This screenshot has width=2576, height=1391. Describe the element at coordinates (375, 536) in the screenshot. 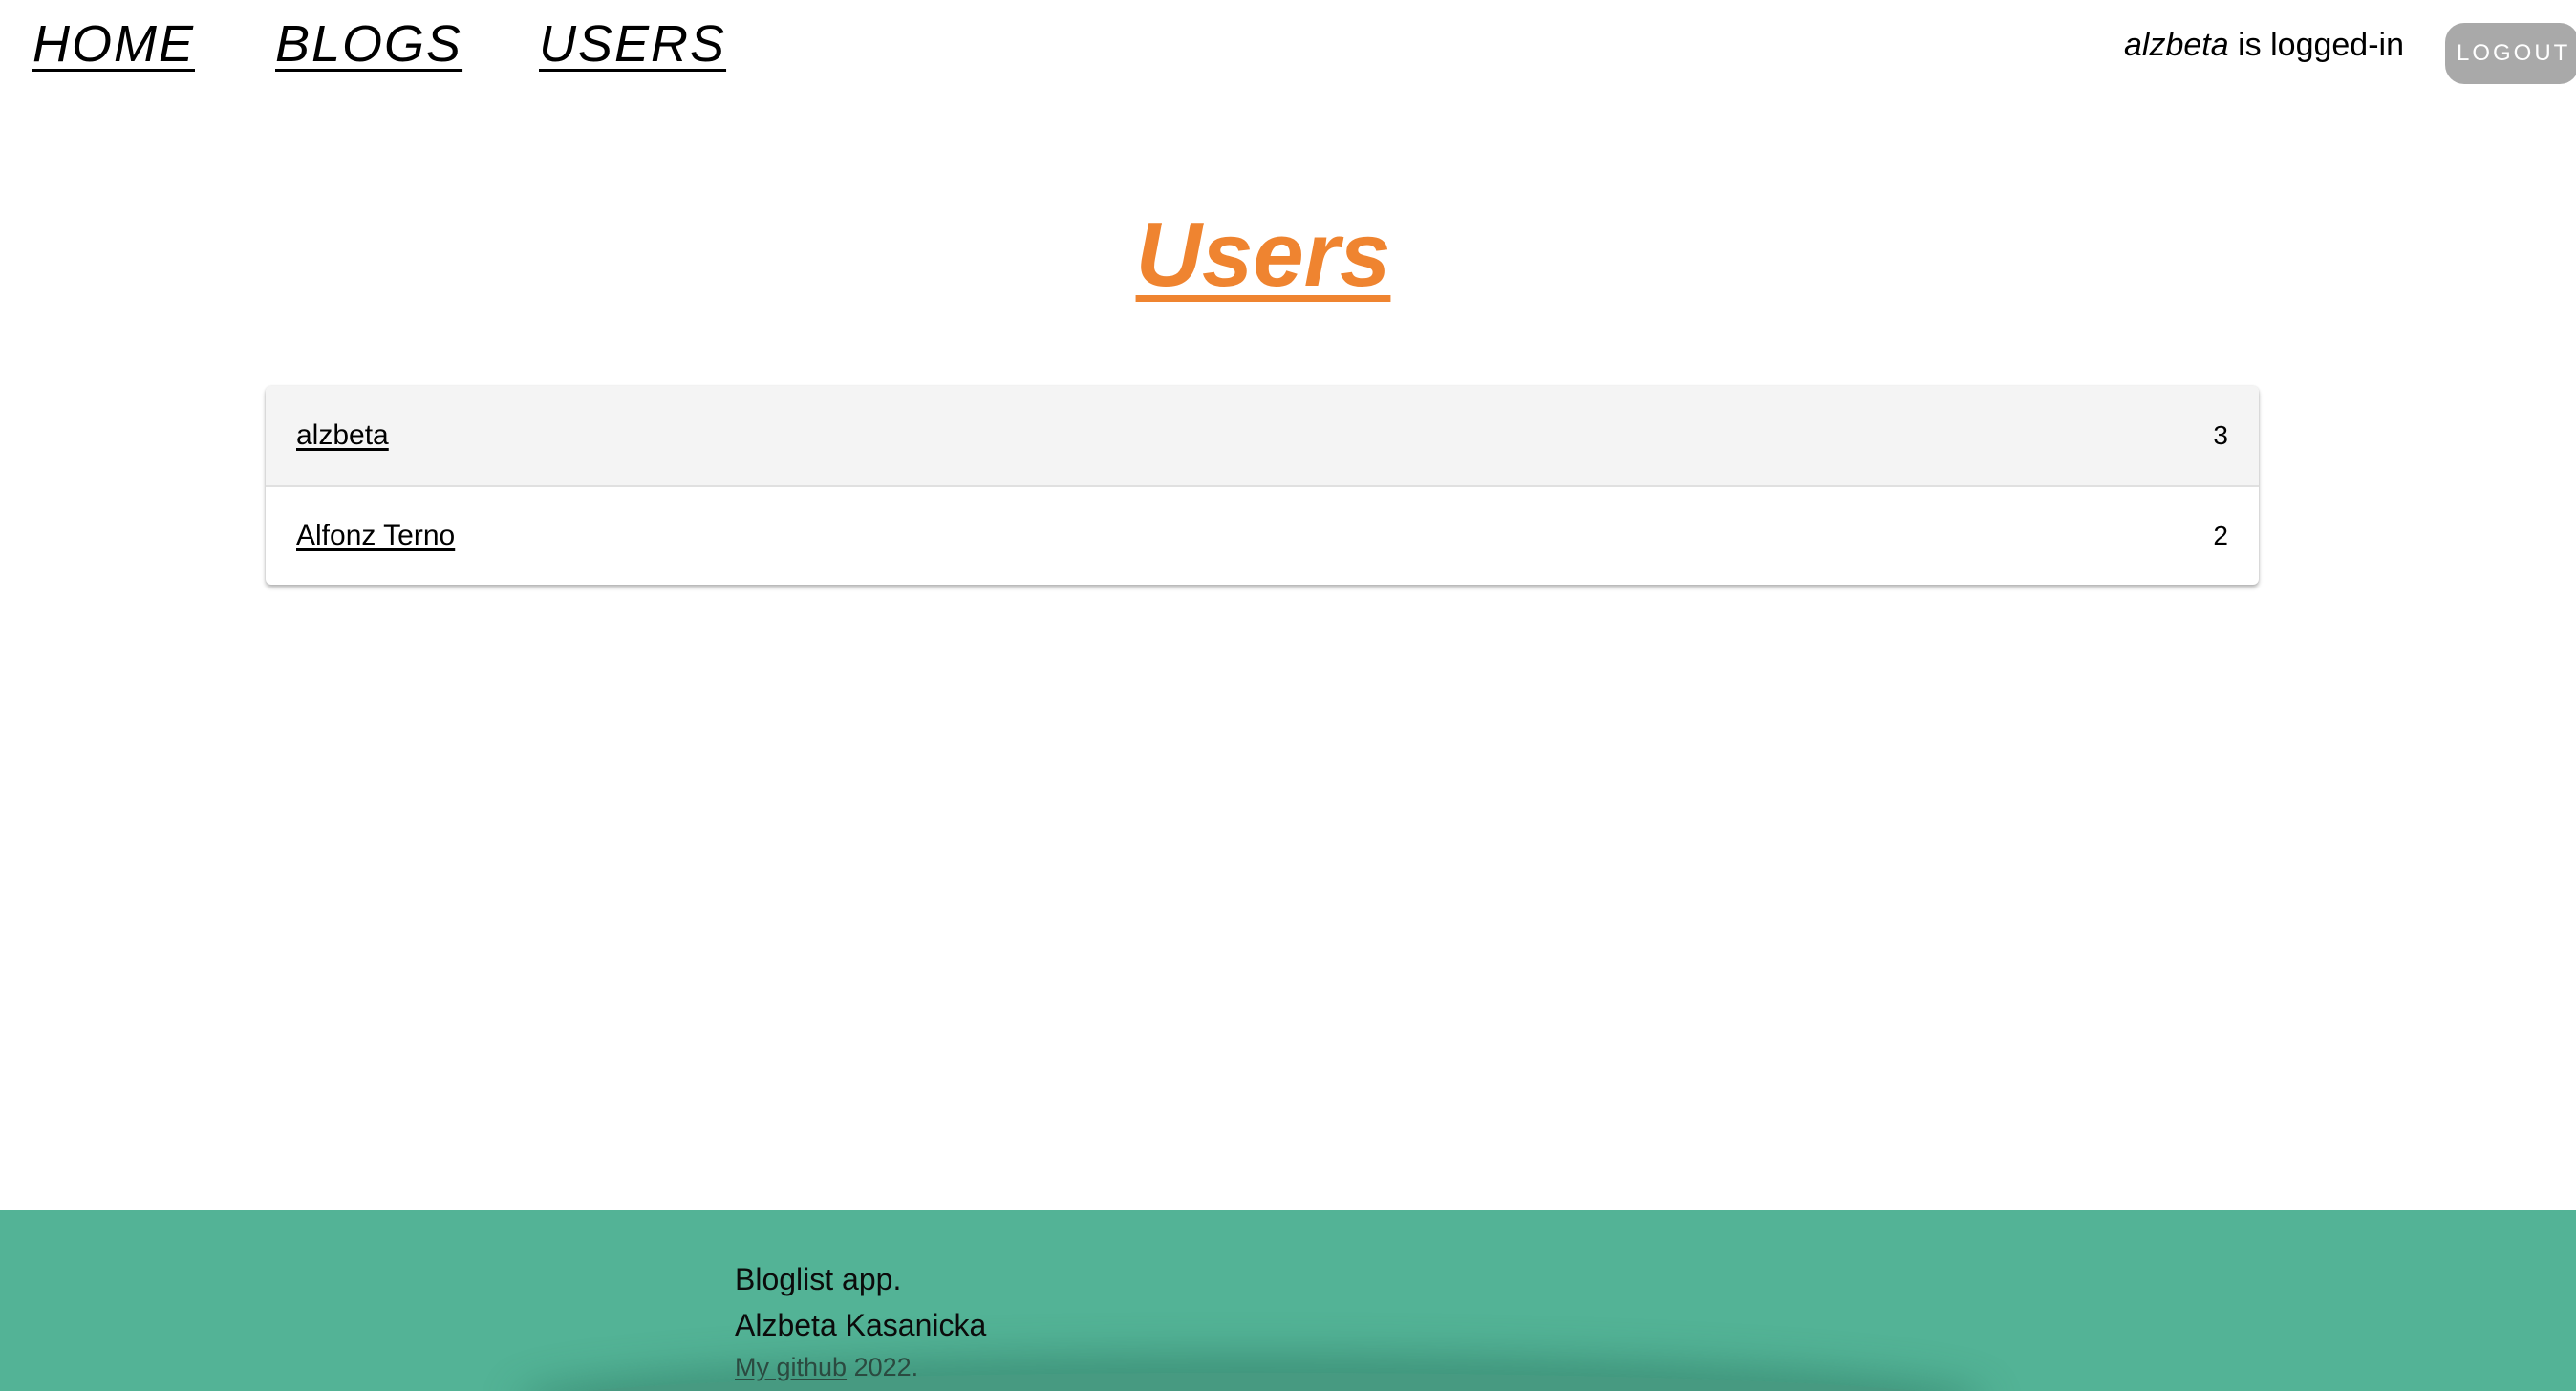

I see `user-link: Alfonz Terno` at that location.